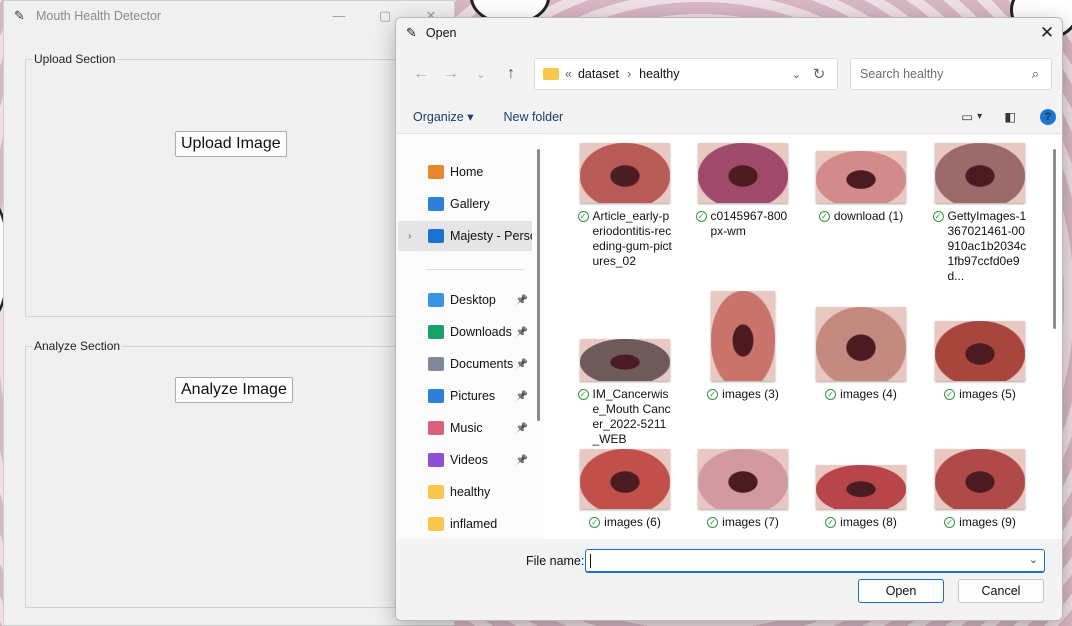  Describe the element at coordinates (538, 285) in the screenshot. I see `sidebar-scrollbar` at that location.